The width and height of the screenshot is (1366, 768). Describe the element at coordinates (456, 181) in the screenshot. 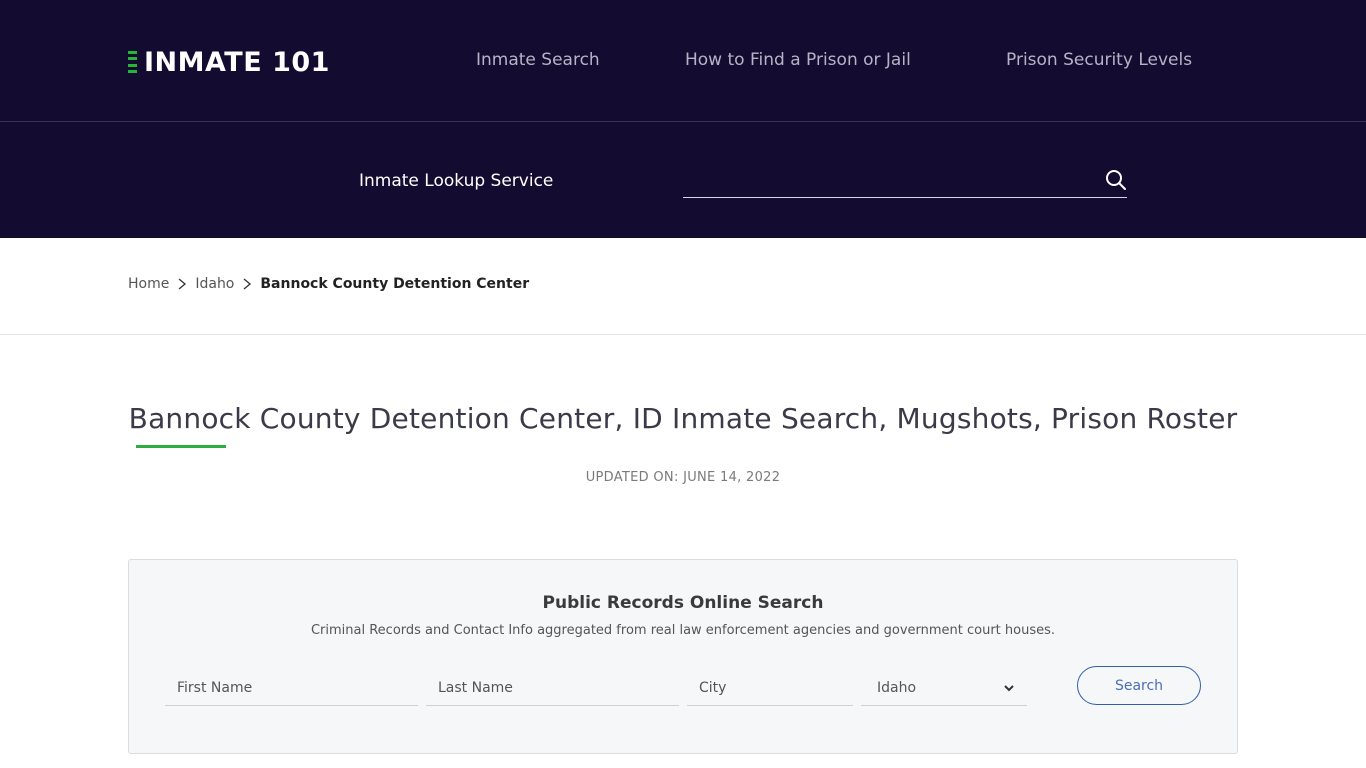

I see `lookup-label: Inmate Lookup Service` at that location.